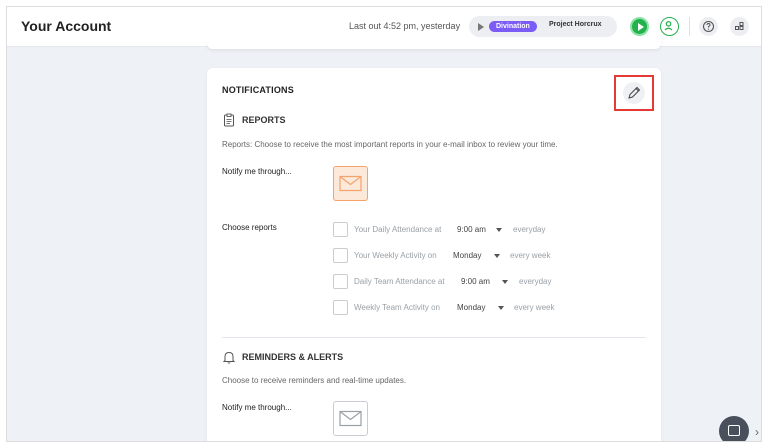  Describe the element at coordinates (229, 120) in the screenshot. I see `clipboard-icon` at that location.